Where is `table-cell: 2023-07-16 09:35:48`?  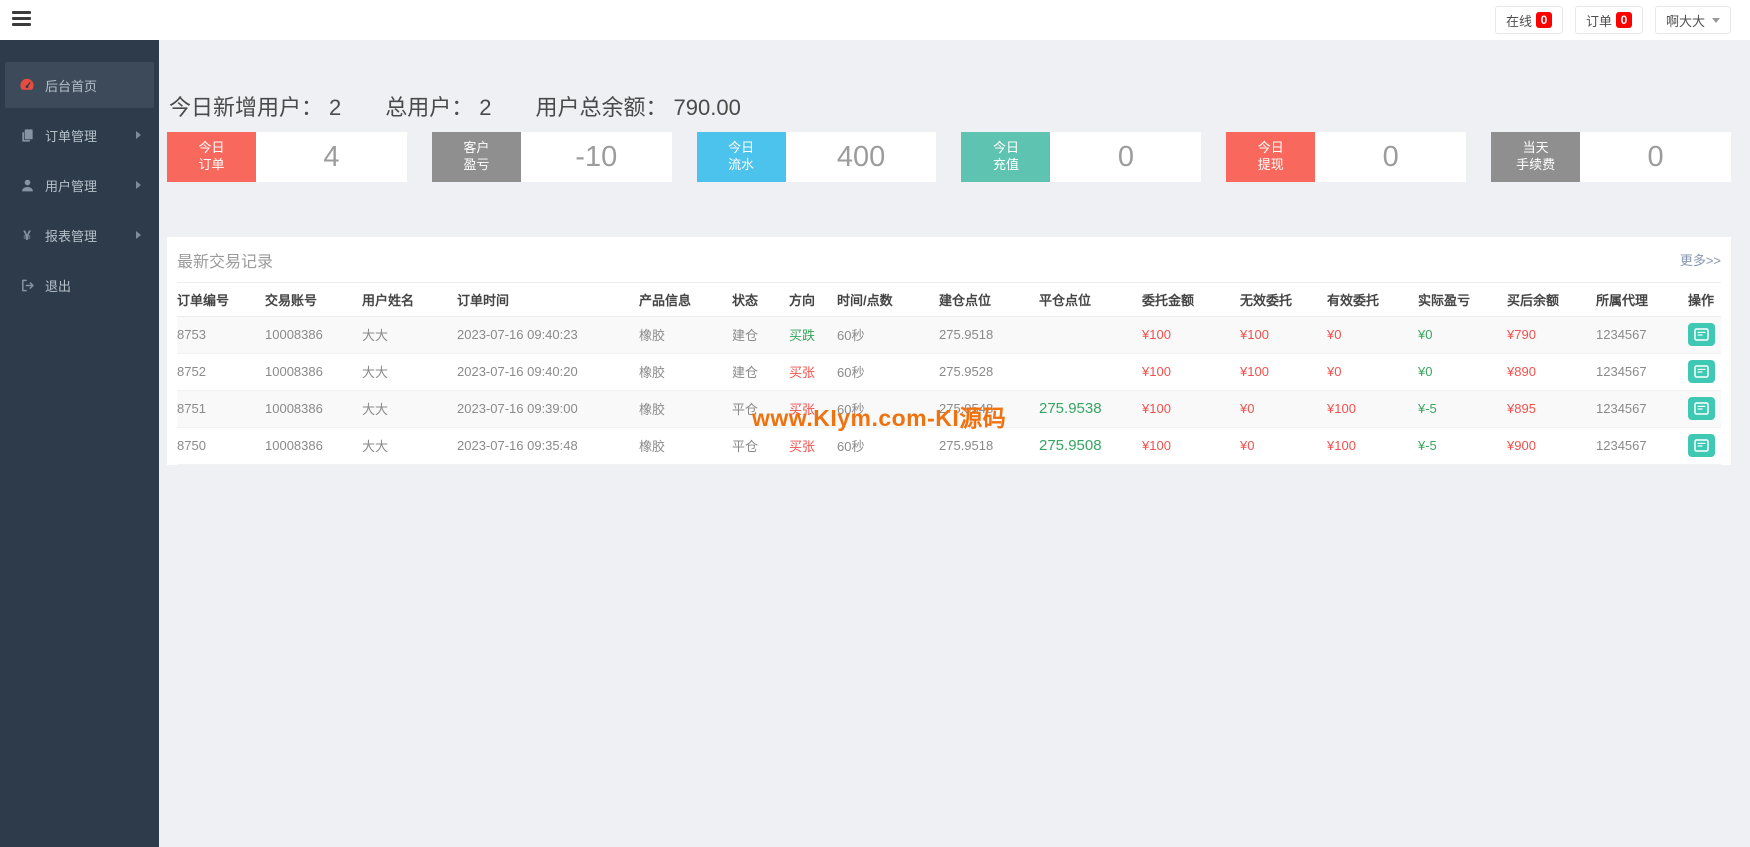
table-cell: 2023-07-16 09:35:48 is located at coordinates (517, 445).